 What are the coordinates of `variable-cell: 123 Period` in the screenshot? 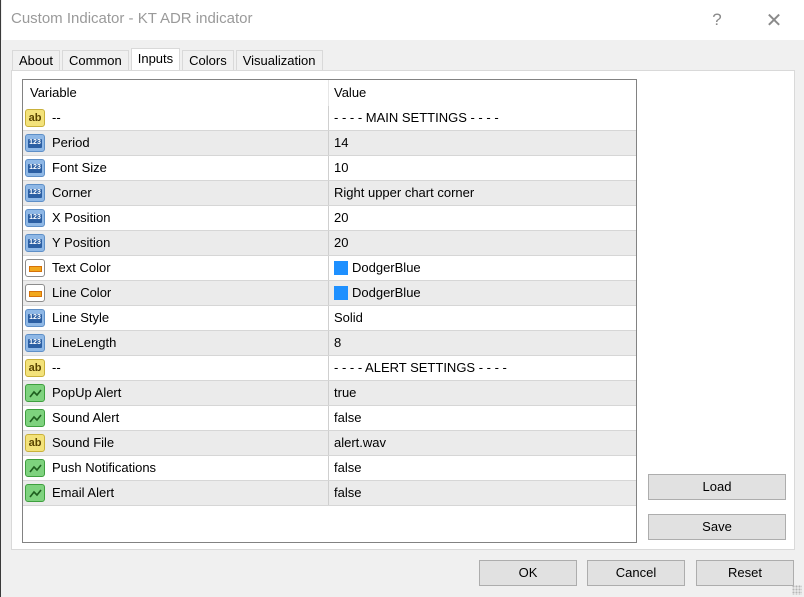 It's located at (176, 143).